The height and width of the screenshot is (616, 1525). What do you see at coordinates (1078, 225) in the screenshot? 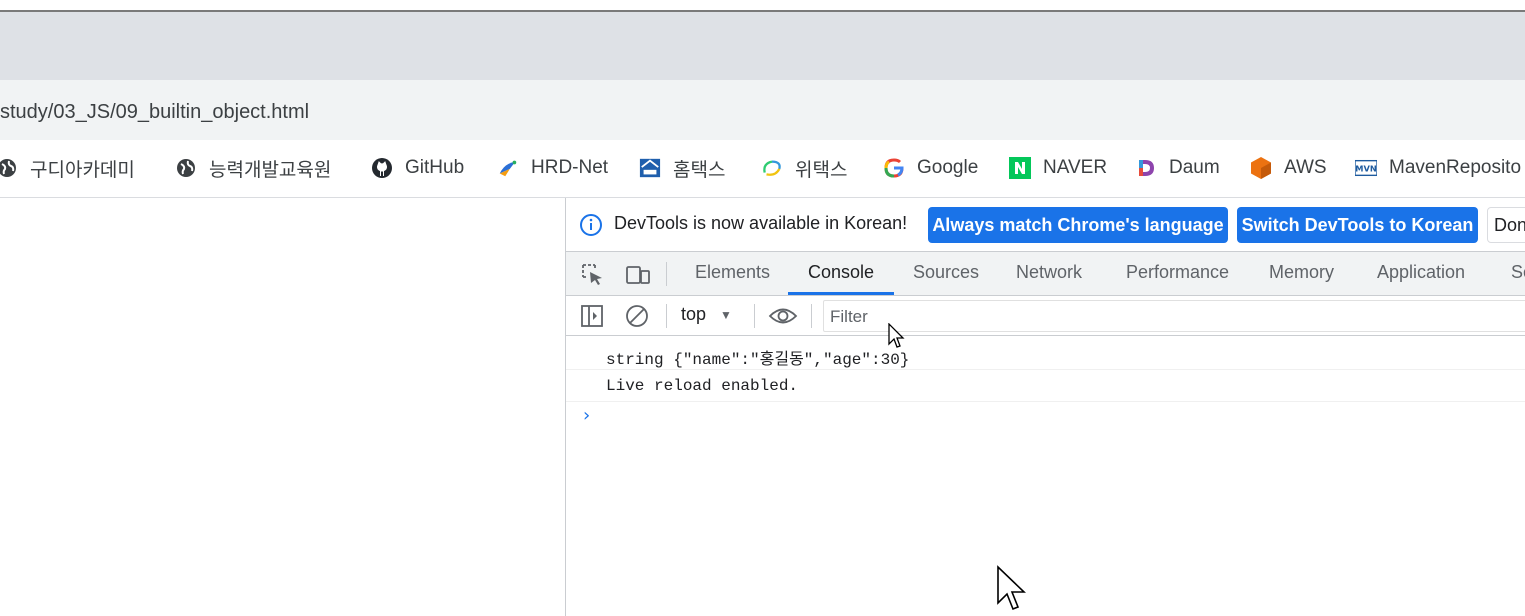
I see `always-match-language-button: Always match Chrome's language` at bounding box center [1078, 225].